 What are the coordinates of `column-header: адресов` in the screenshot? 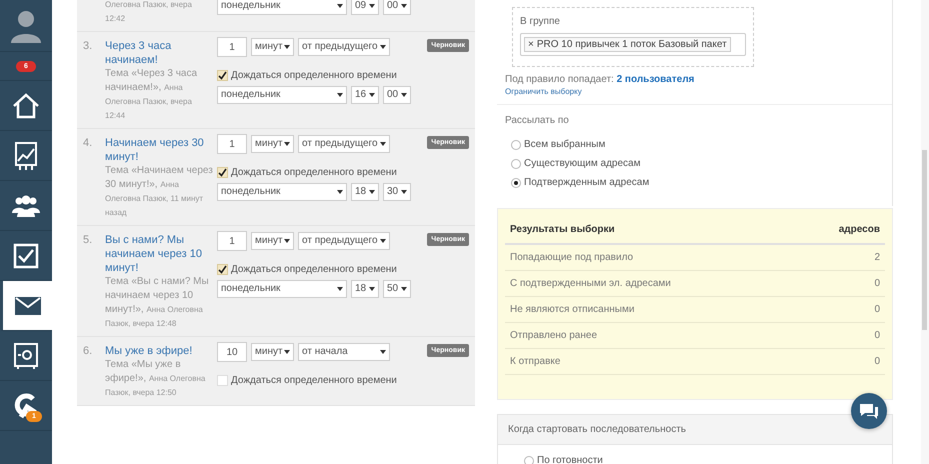 It's located at (859, 229).